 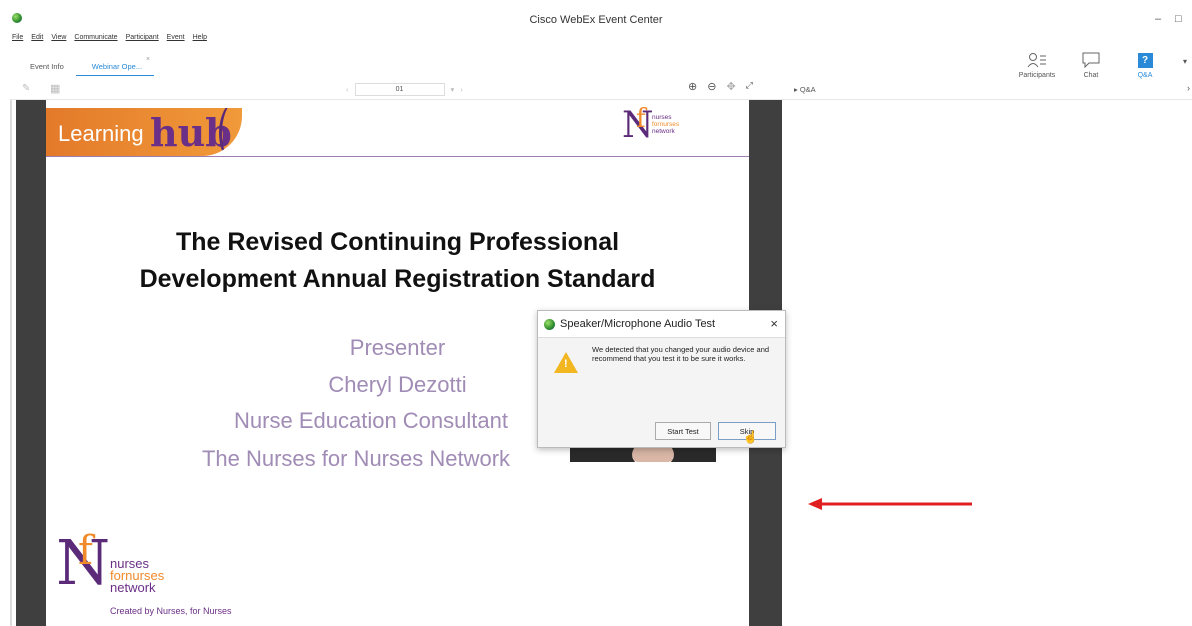 I want to click on minimize-button: –, so click(x=1158, y=19).